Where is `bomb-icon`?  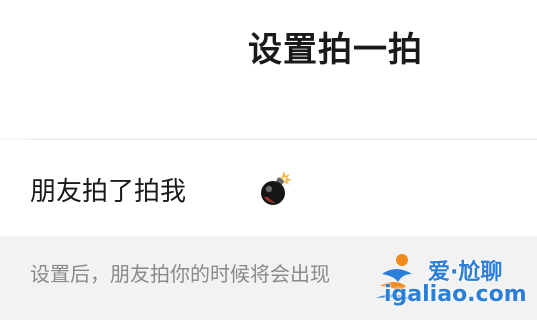
bomb-icon is located at coordinates (276, 188).